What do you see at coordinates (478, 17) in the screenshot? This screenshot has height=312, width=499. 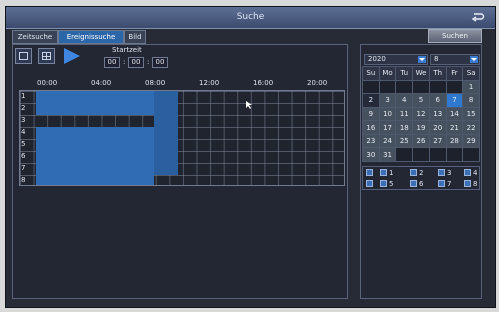 I see `back-icon` at bounding box center [478, 17].